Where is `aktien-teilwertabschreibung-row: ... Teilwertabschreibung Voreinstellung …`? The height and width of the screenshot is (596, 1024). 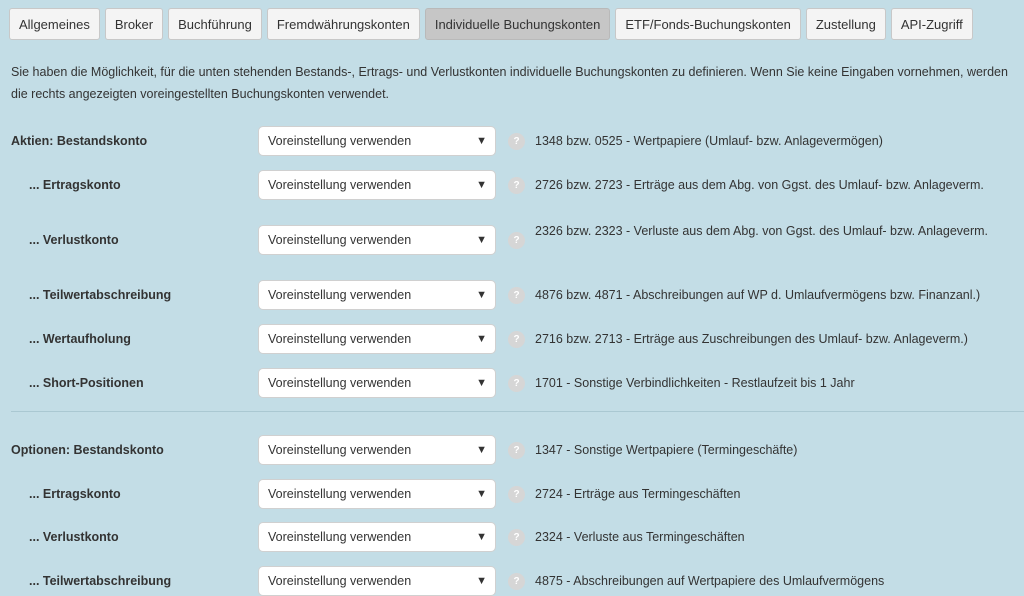
aktien-teilwertabschreibung-row: ... Teilwertabschreibung Voreinstellung … is located at coordinates (512, 295).